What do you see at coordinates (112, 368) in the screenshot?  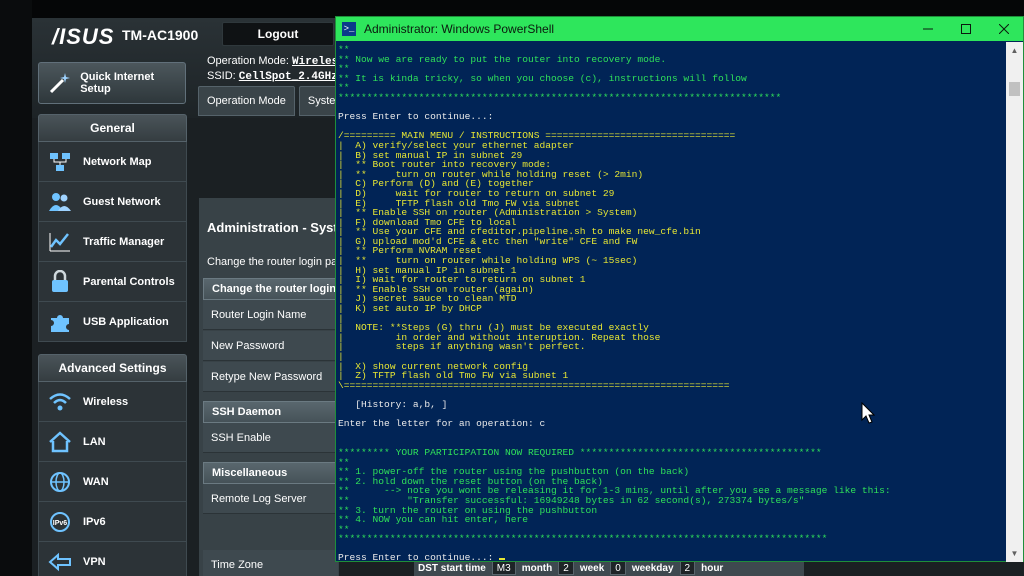 I see `sidebar-advanced-header: Advanced Settings` at bounding box center [112, 368].